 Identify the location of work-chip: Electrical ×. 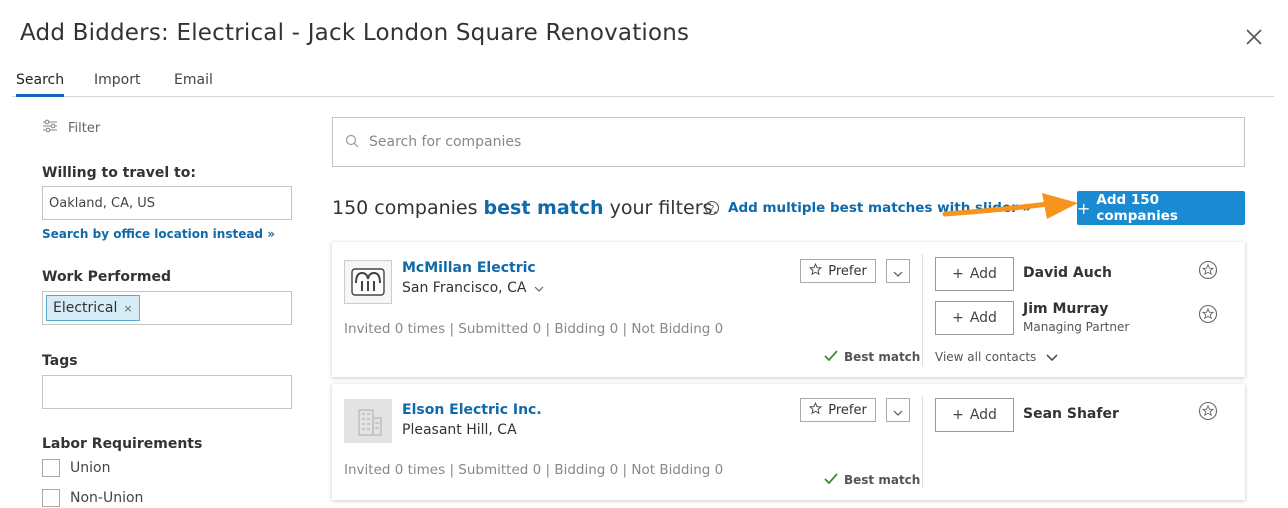
(93, 308).